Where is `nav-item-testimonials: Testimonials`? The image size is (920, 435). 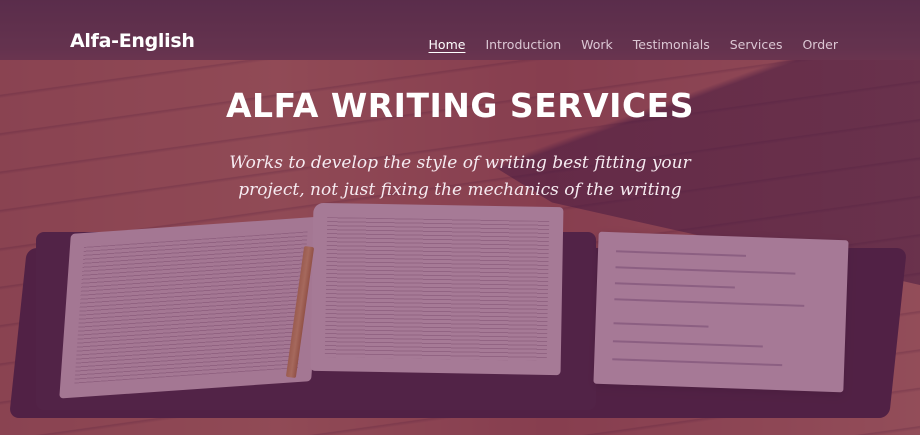 nav-item-testimonials: Testimonials is located at coordinates (671, 44).